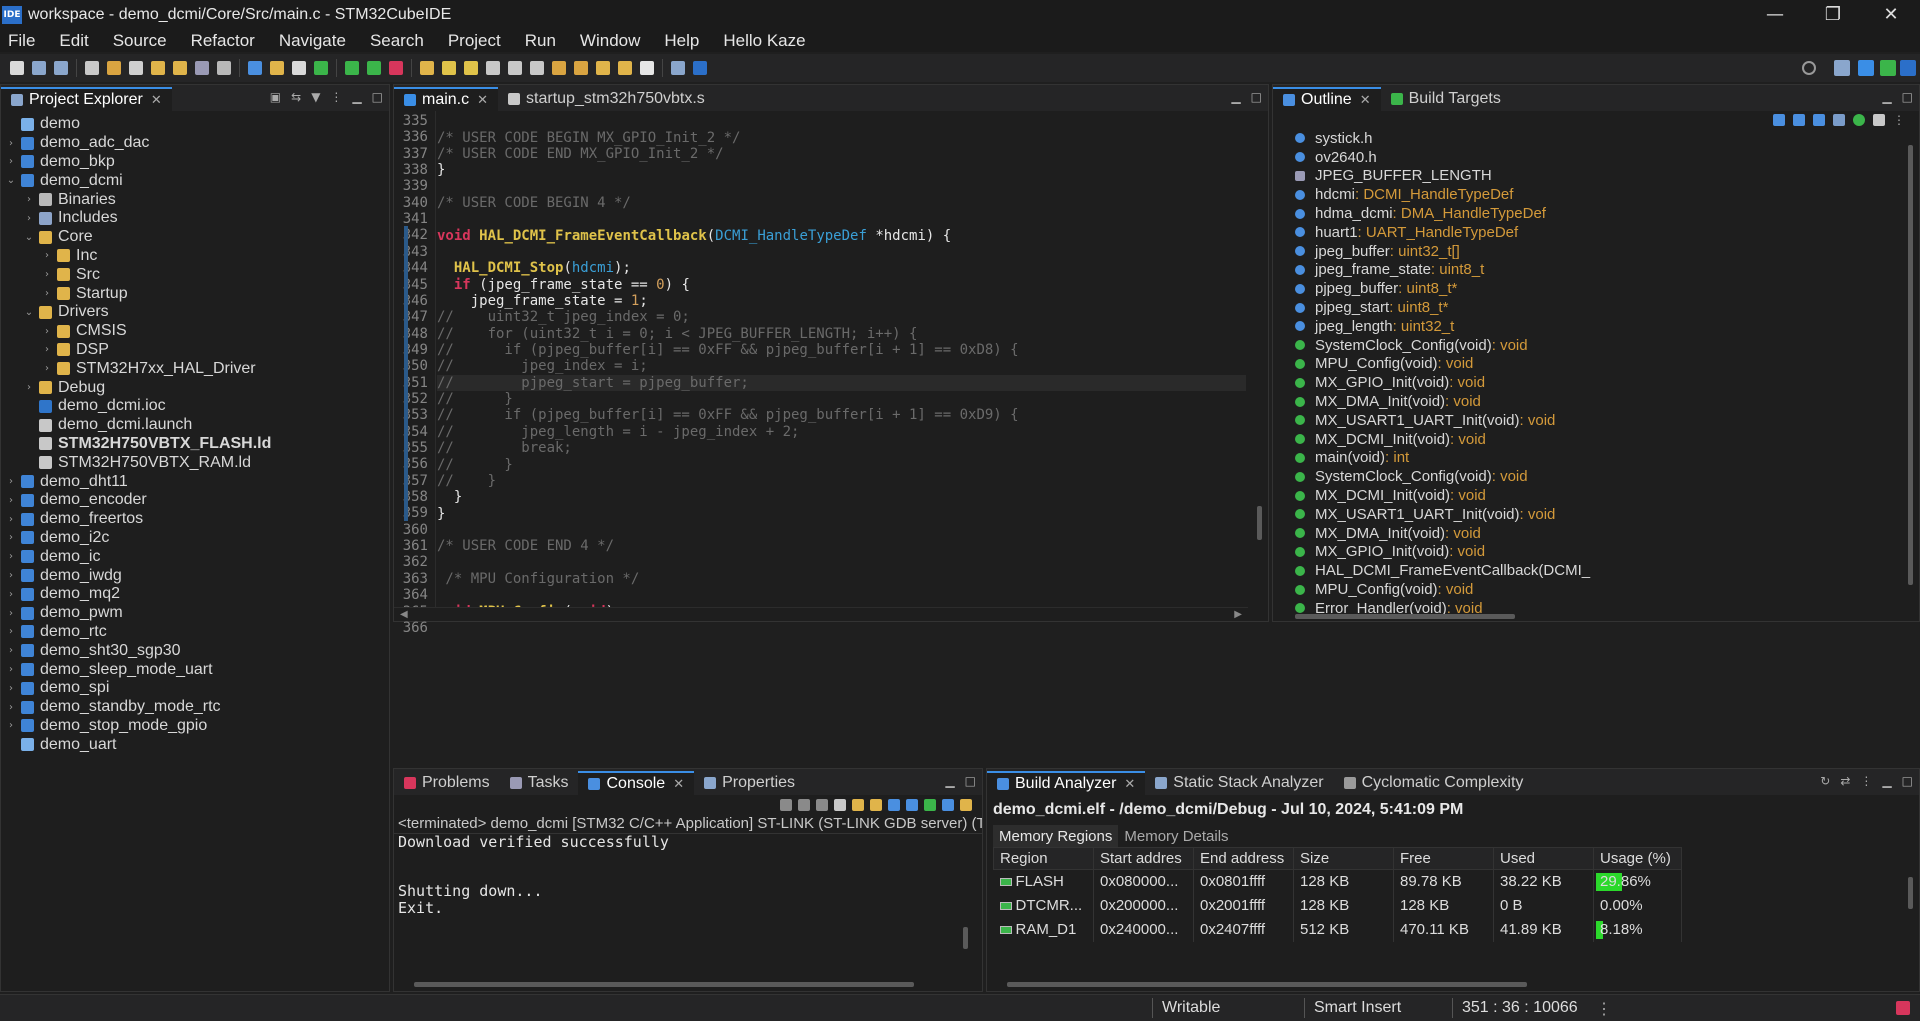  I want to click on redo-icon, so click(180, 68).